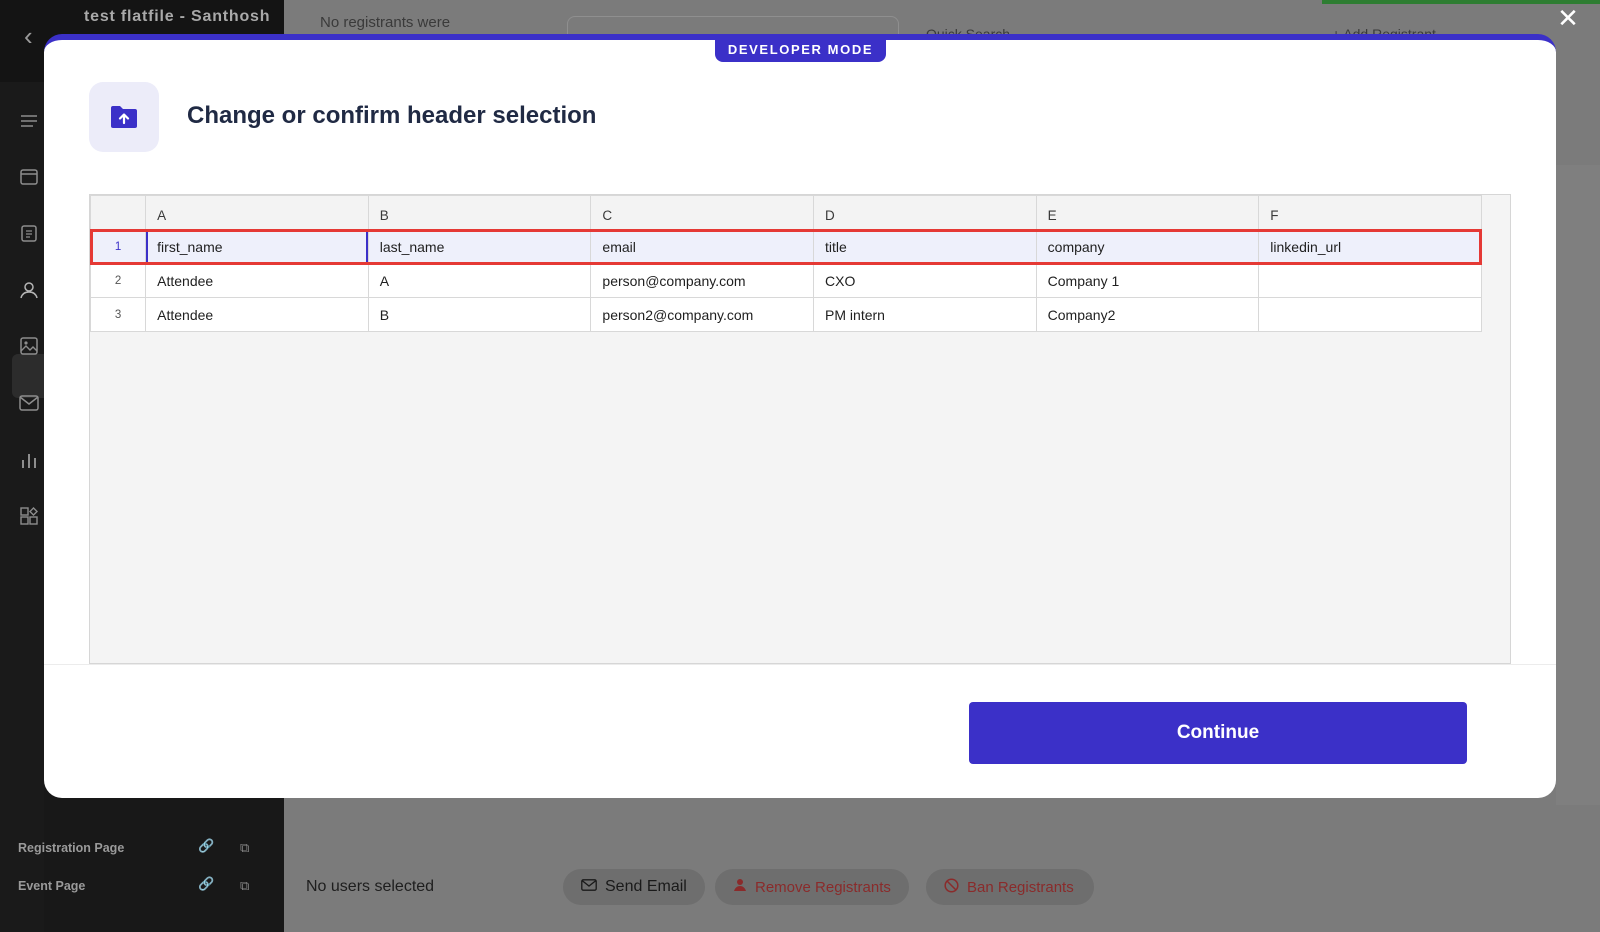 This screenshot has height=932, width=1600. What do you see at coordinates (118, 314) in the screenshot?
I see `row-number: 3` at bounding box center [118, 314].